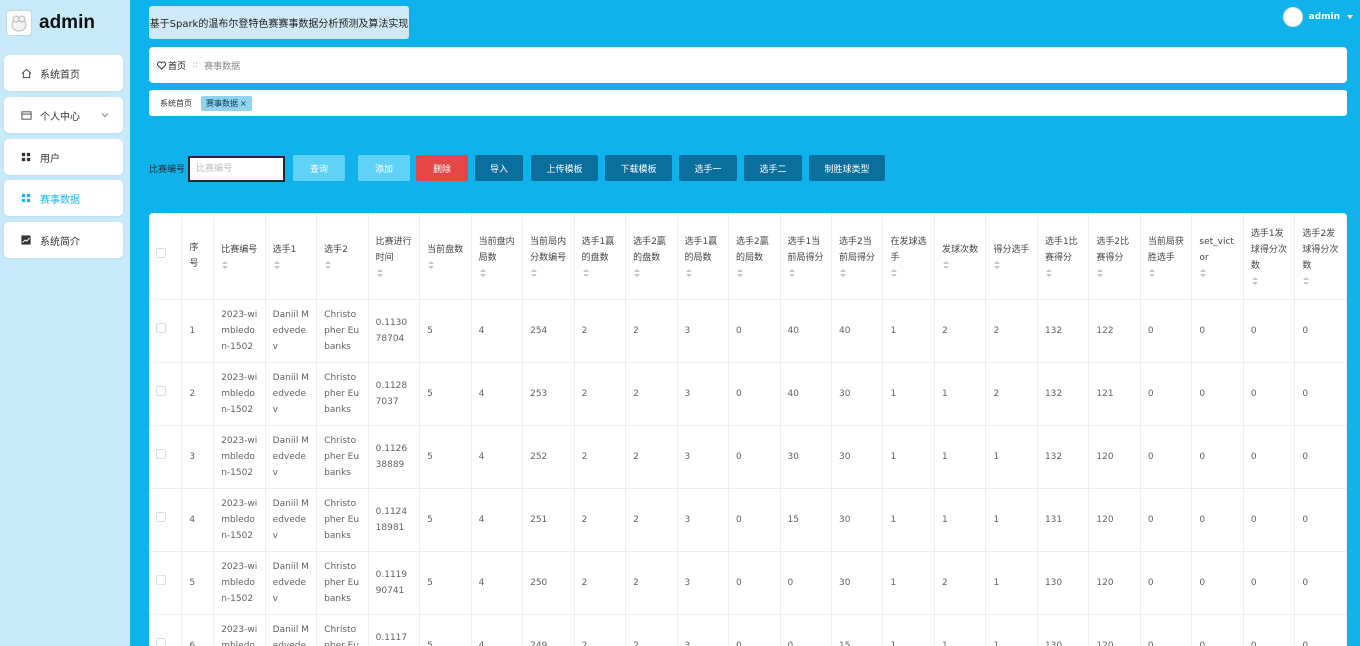  I want to click on column-header: 在发球选手, so click(908, 256).